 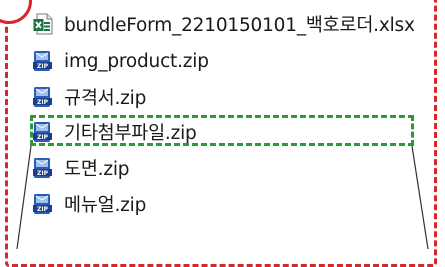 What do you see at coordinates (228, 168) in the screenshot?
I see `file-item-zip: ZIP 도면.zip` at bounding box center [228, 168].